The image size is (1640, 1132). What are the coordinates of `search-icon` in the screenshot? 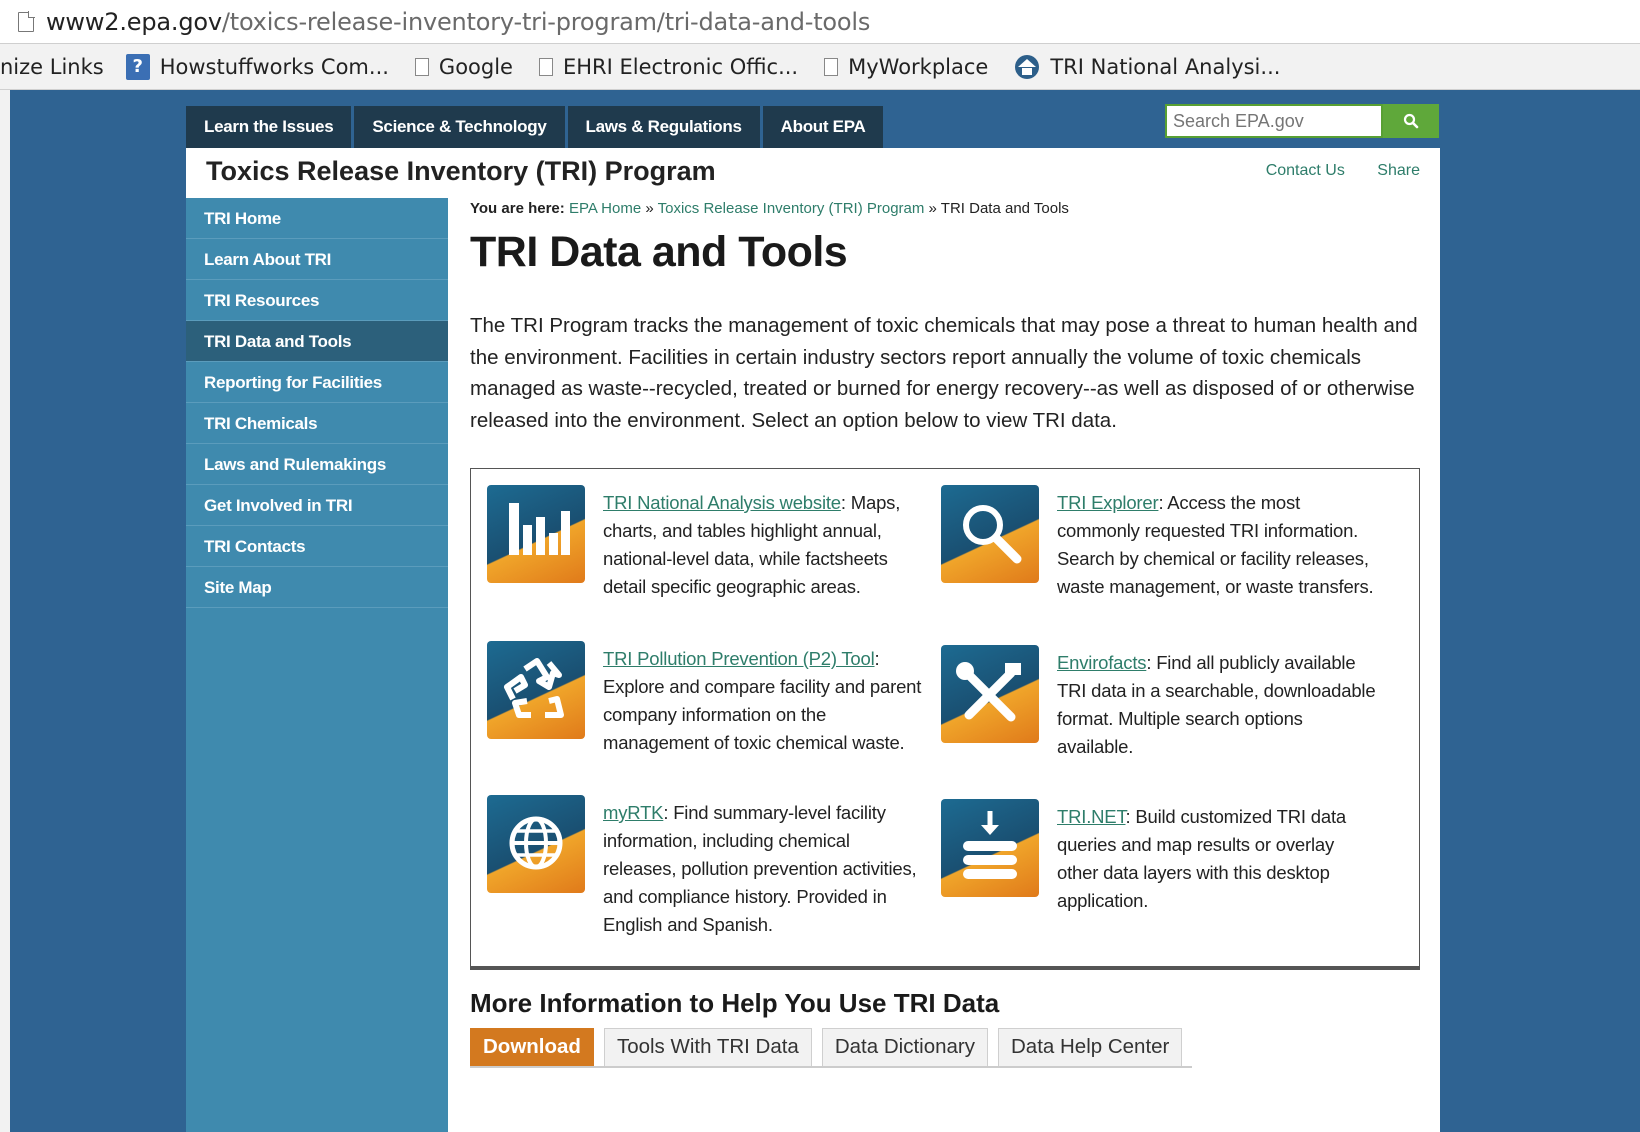 It's located at (1411, 121).